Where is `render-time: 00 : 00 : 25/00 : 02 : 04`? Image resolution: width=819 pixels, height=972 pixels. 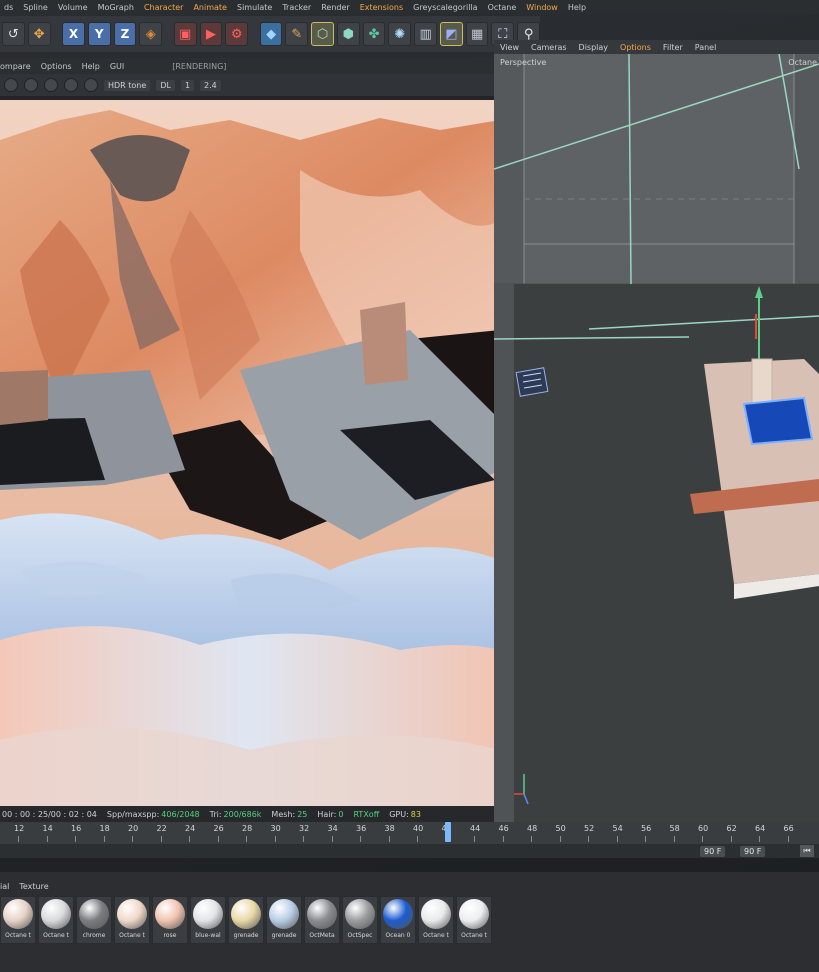
render-time: 00 : 00 : 25/00 : 02 : 04 is located at coordinates (49, 814).